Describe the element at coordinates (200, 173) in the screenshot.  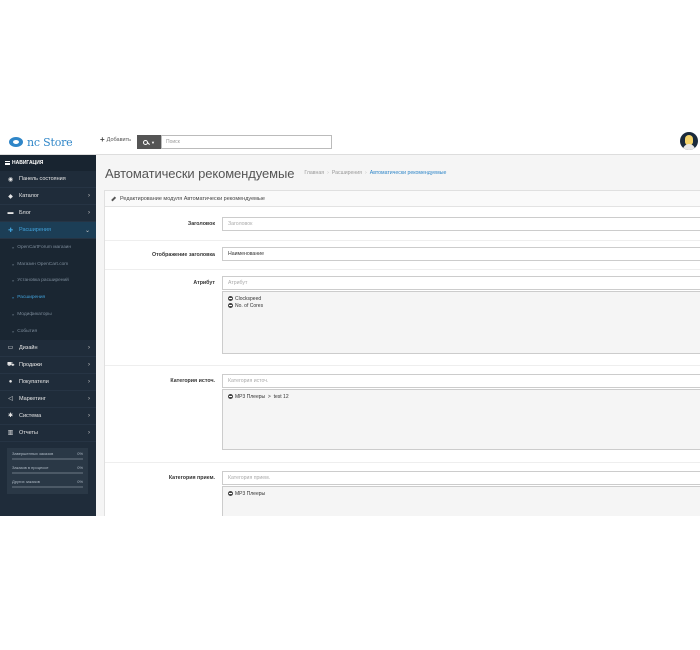
I see `page-title: Автоматически рекомендуемые` at that location.